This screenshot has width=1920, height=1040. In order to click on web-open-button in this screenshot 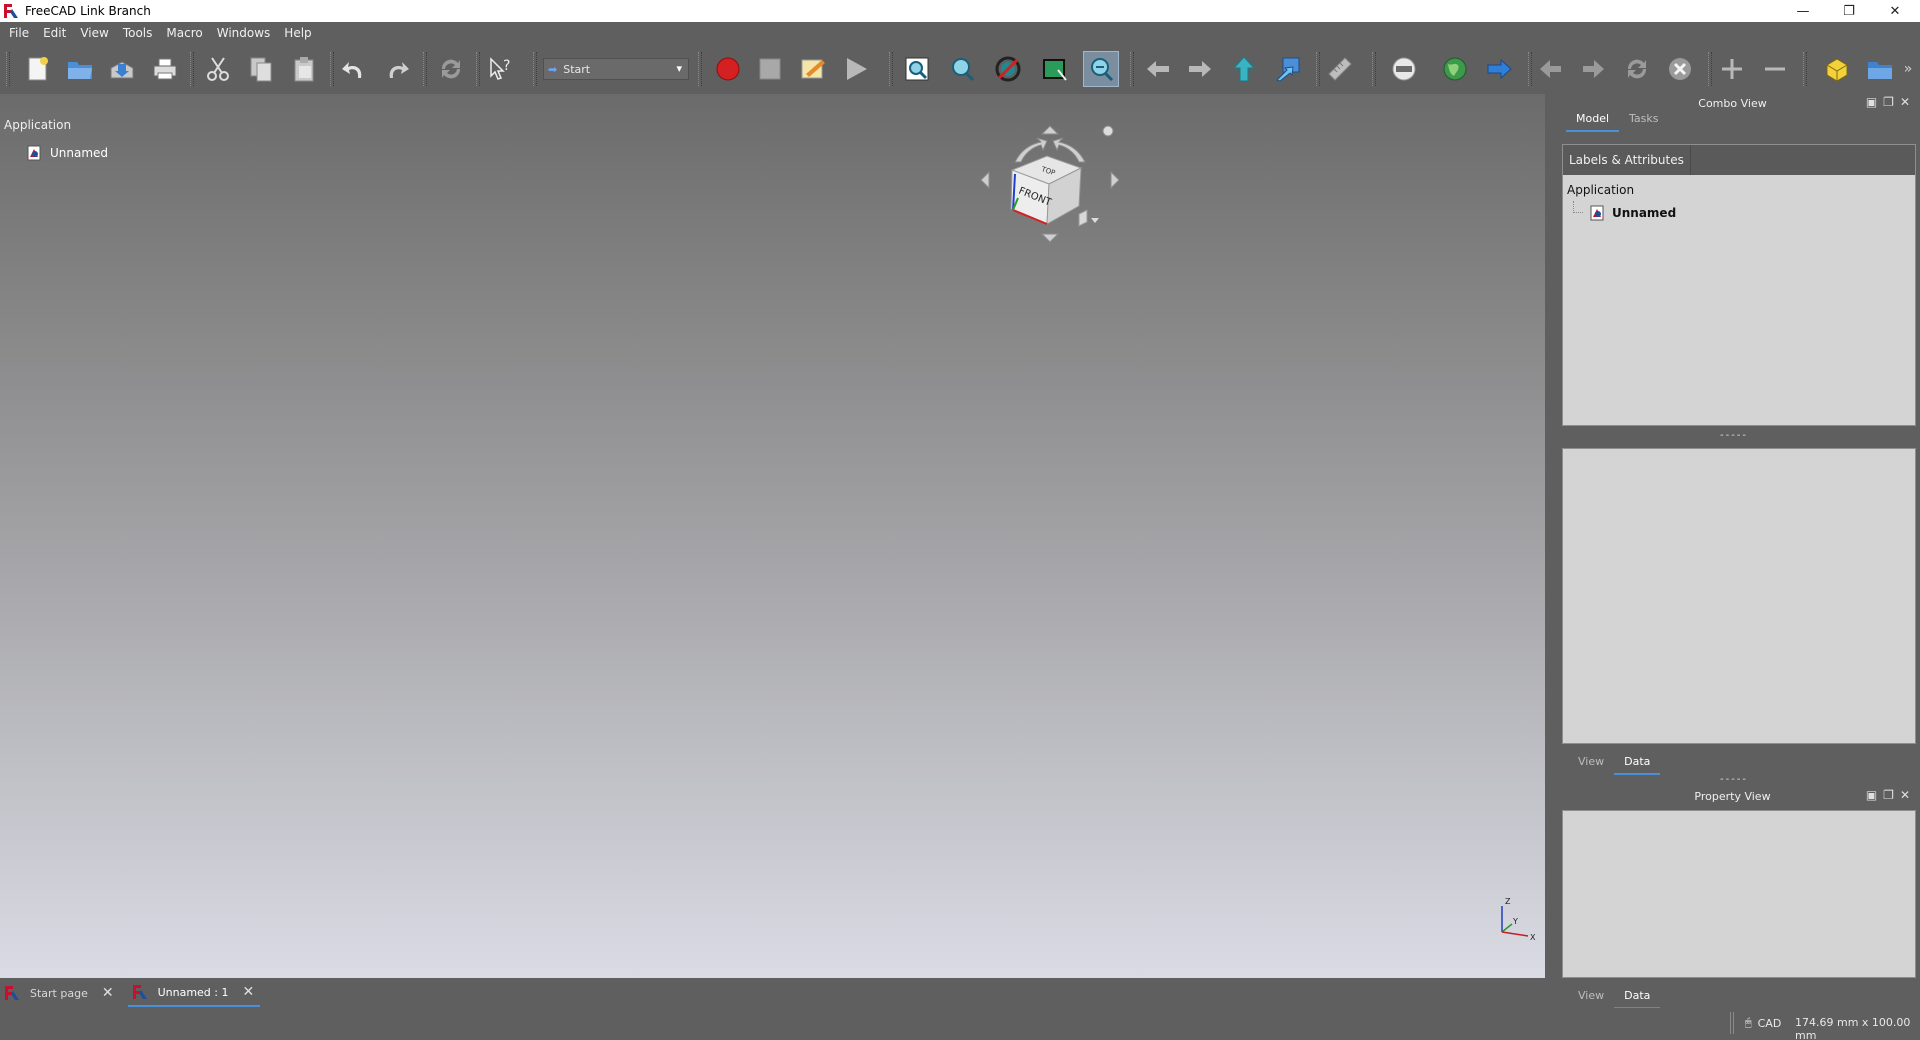, I will do `click(1499, 69)`.